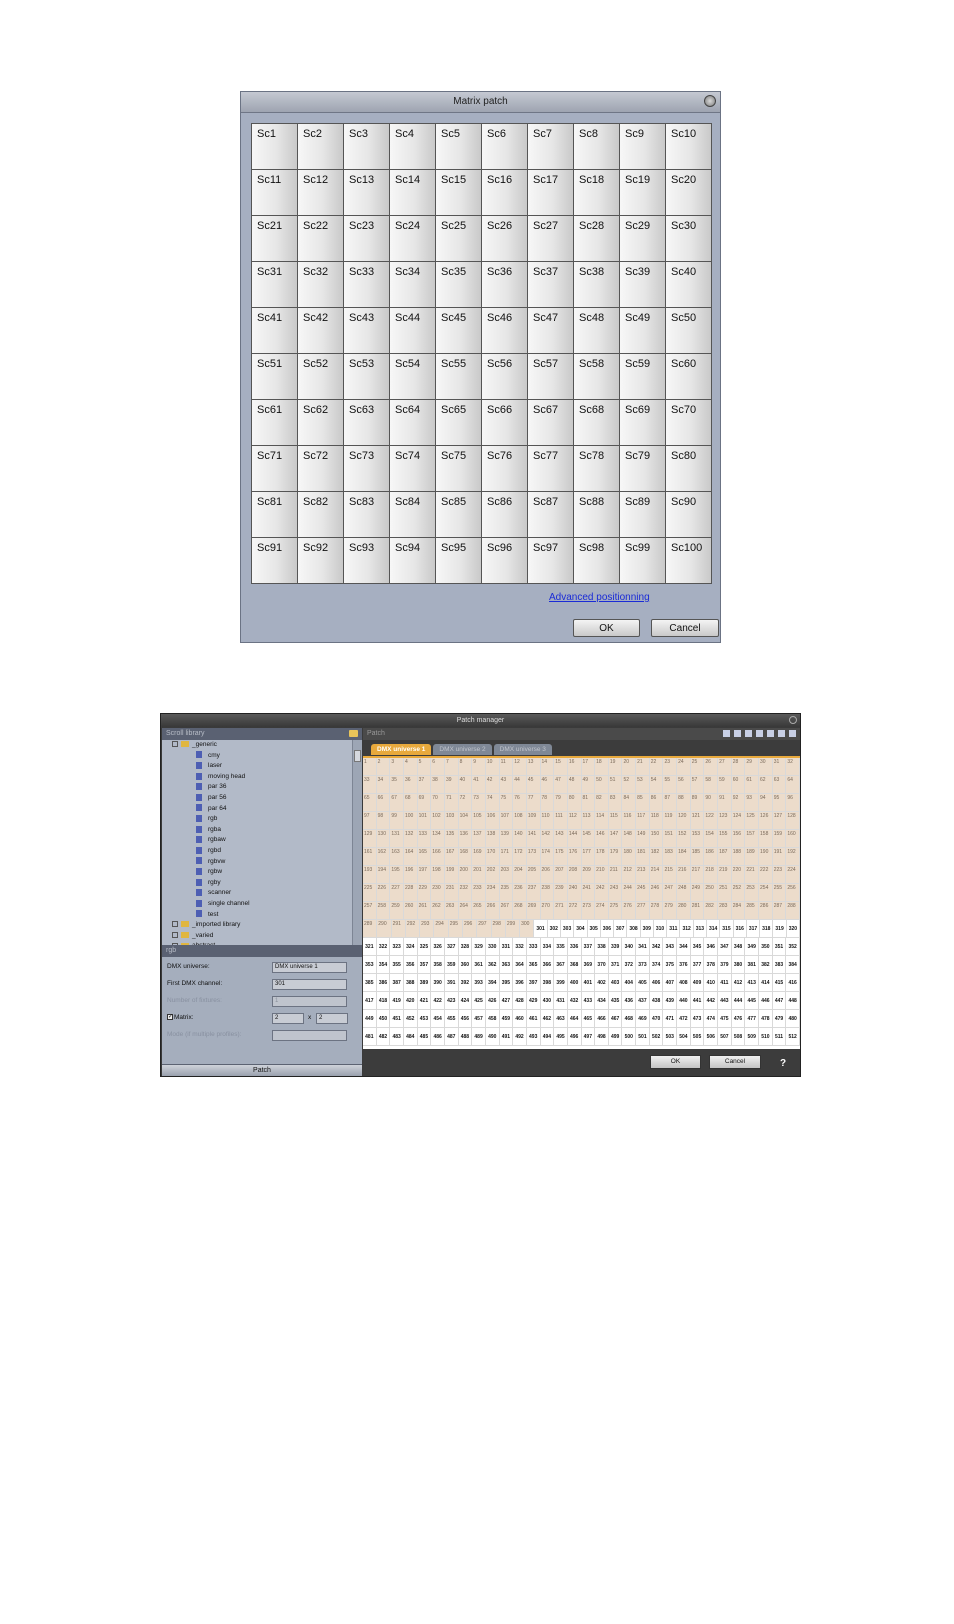  What do you see at coordinates (643, 893) in the screenshot?
I see `dmx-channel-used: 245` at bounding box center [643, 893].